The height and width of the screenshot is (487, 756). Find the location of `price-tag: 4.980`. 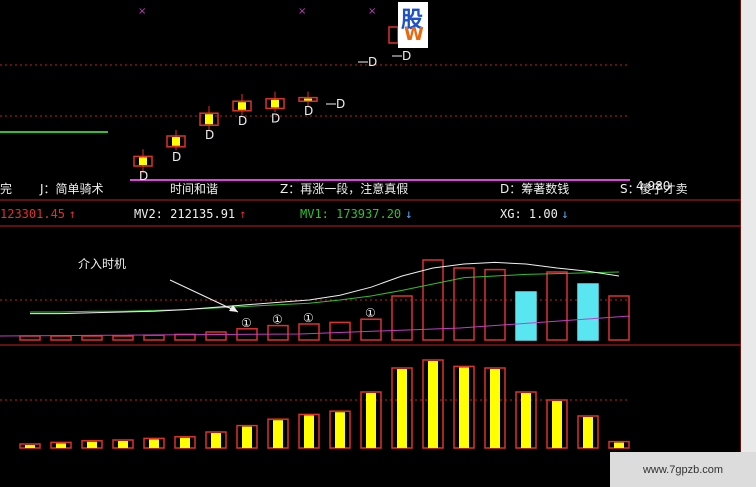

price-tag: 4.980 is located at coordinates (653, 186).